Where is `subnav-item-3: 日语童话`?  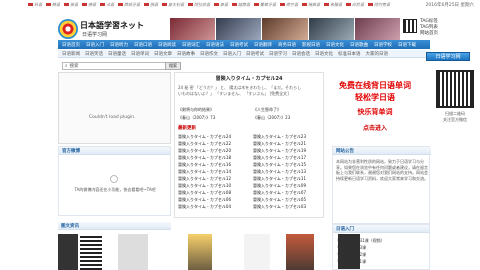 subnav-item-3: 日语童话 is located at coordinates (117, 54).